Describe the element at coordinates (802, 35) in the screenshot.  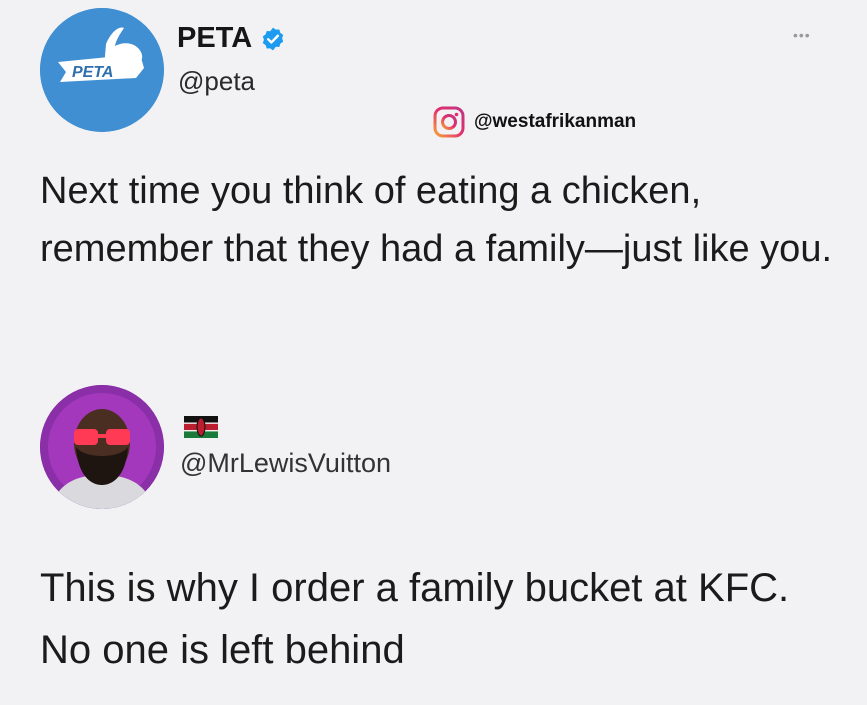
I see `more-options-icon: •••` at that location.